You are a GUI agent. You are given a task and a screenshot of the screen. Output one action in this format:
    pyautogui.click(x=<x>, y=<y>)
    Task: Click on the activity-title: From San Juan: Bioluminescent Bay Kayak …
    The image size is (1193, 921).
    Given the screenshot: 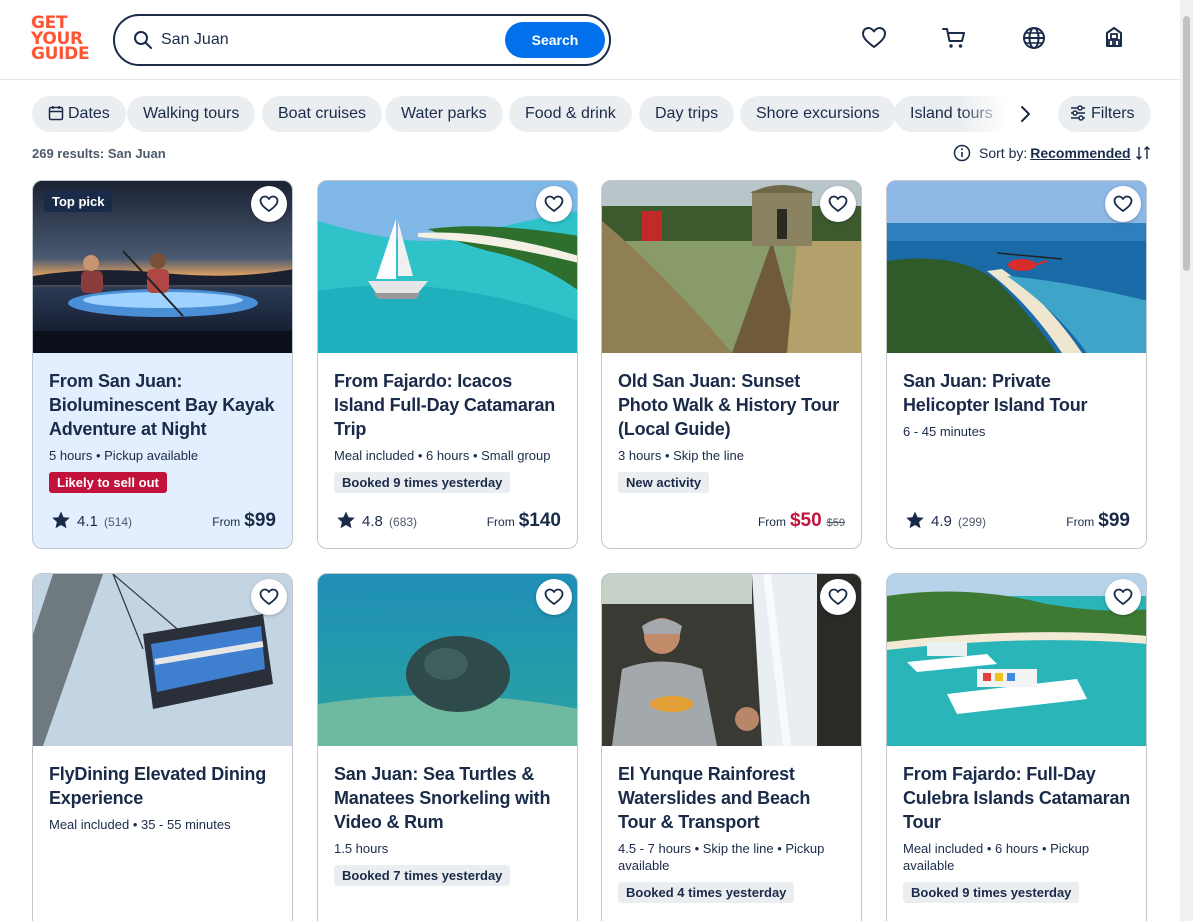 What is the action you would take?
    pyautogui.click(x=163, y=405)
    